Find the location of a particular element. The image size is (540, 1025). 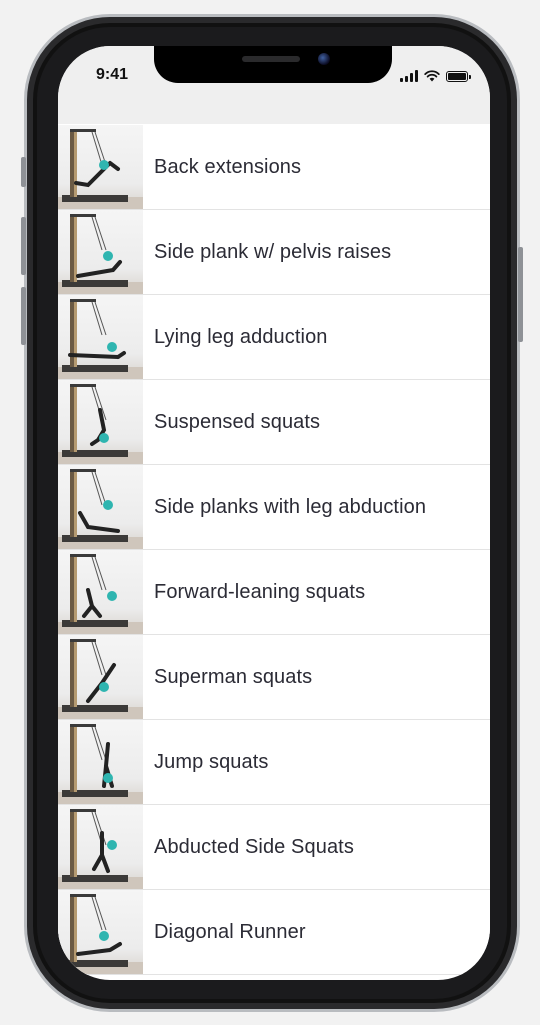

exercise-row: Abducted Side Squats is located at coordinates (274, 847).